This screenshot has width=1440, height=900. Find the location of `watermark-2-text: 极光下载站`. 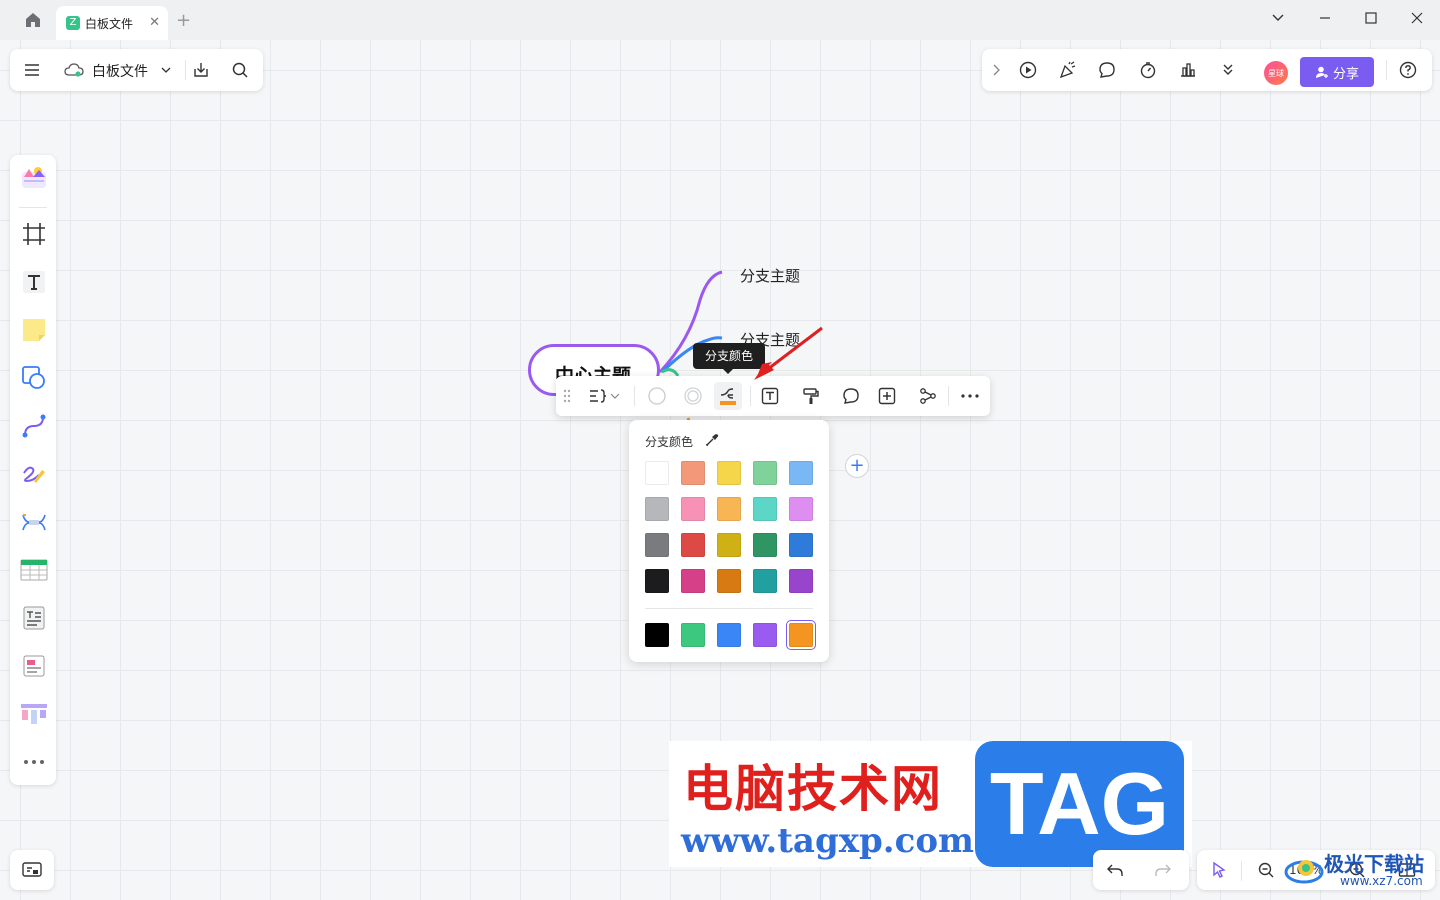

watermark-2-text: 极光下载站 is located at coordinates (1374, 864).